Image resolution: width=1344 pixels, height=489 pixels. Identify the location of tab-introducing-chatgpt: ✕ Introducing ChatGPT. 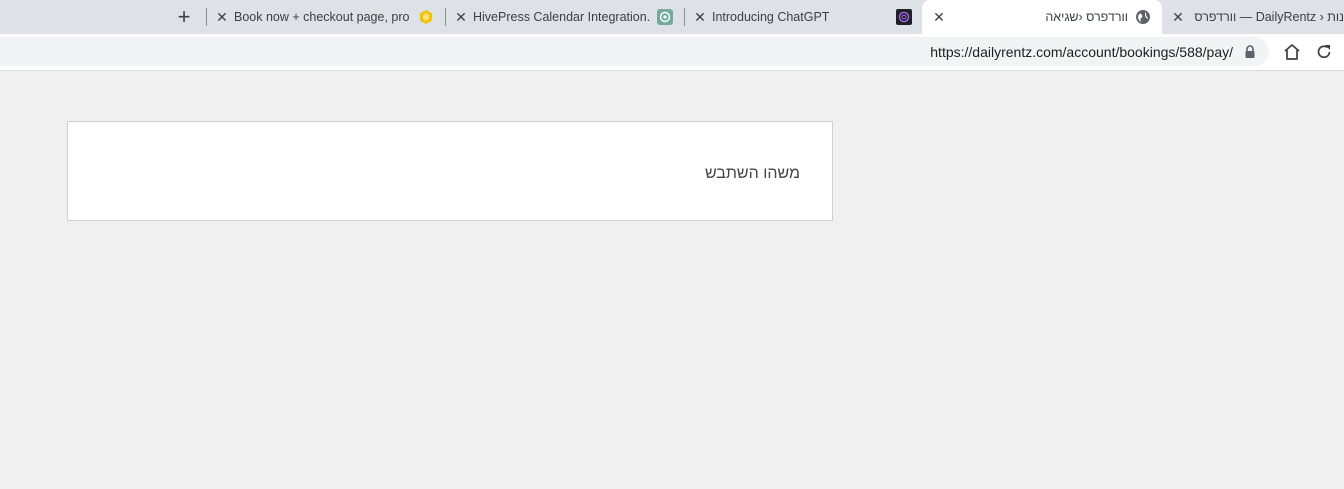
(804, 17).